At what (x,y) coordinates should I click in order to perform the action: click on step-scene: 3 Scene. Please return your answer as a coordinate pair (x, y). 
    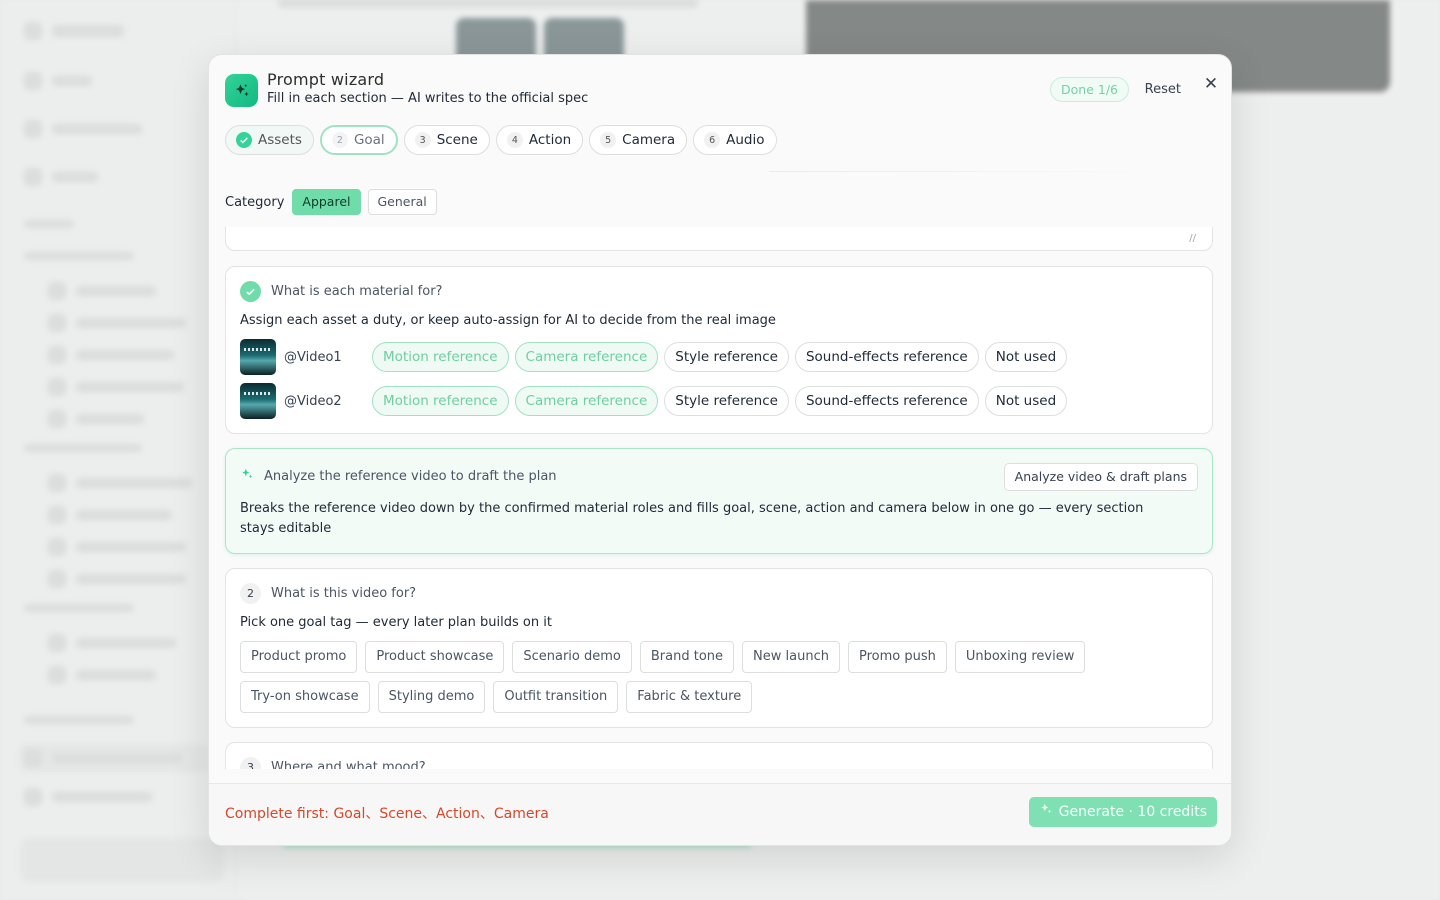
    Looking at the image, I should click on (446, 140).